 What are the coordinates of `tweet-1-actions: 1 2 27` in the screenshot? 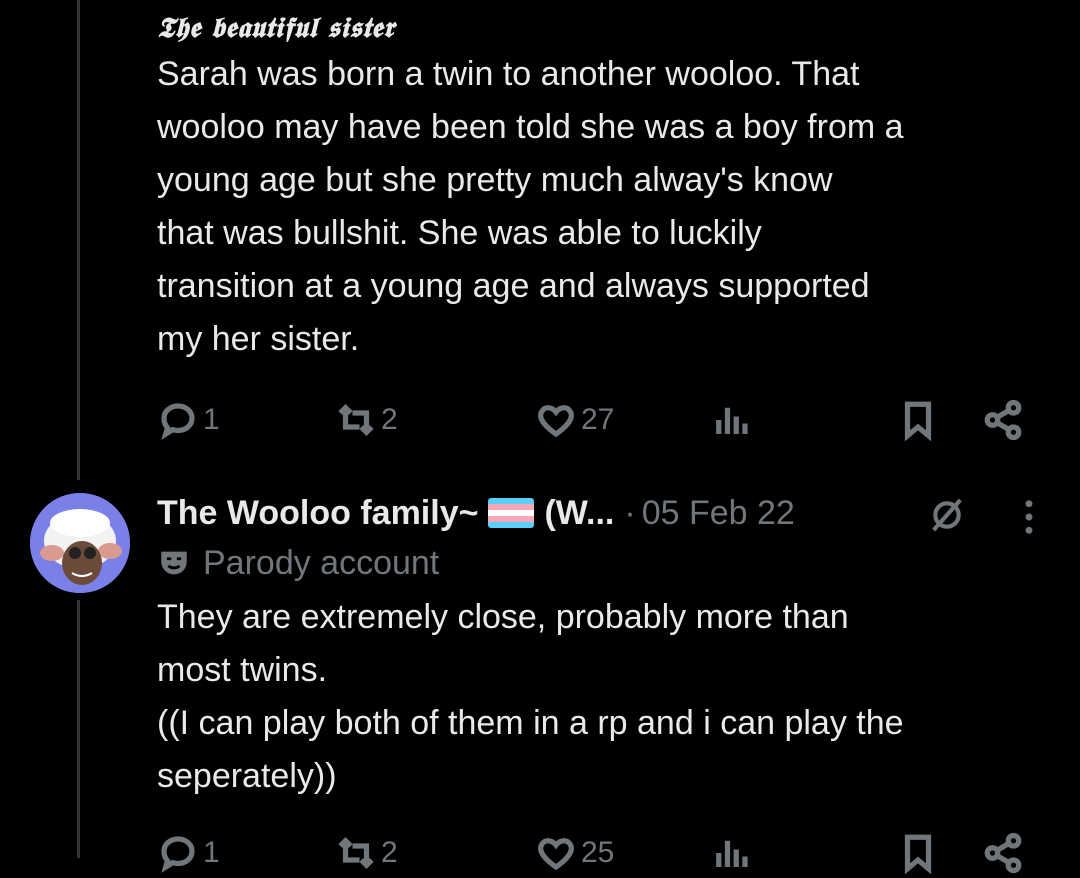 It's located at (597, 420).